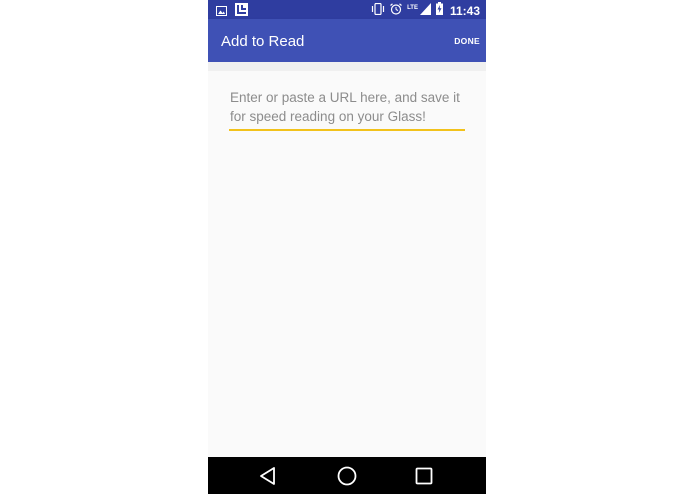 The image size is (695, 494). I want to click on app-bar-shadow, so click(347, 66).